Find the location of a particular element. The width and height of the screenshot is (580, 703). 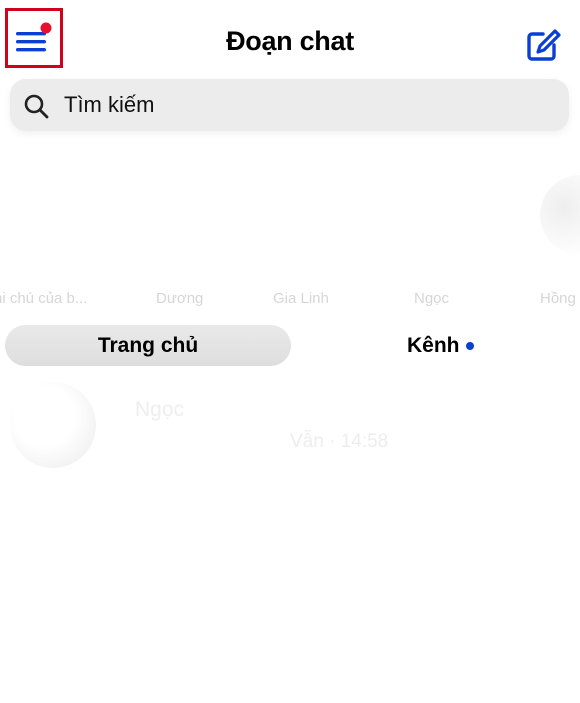

avatar is located at coordinates (53, 425).